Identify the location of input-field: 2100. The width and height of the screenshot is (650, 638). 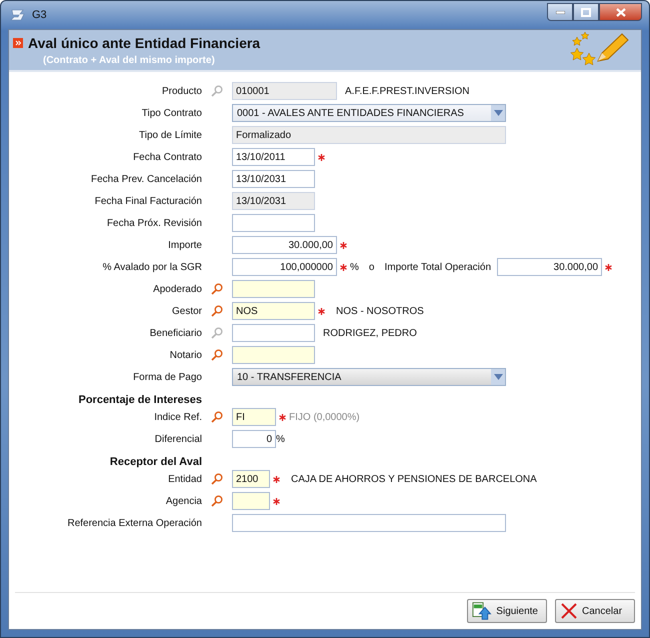
(251, 479).